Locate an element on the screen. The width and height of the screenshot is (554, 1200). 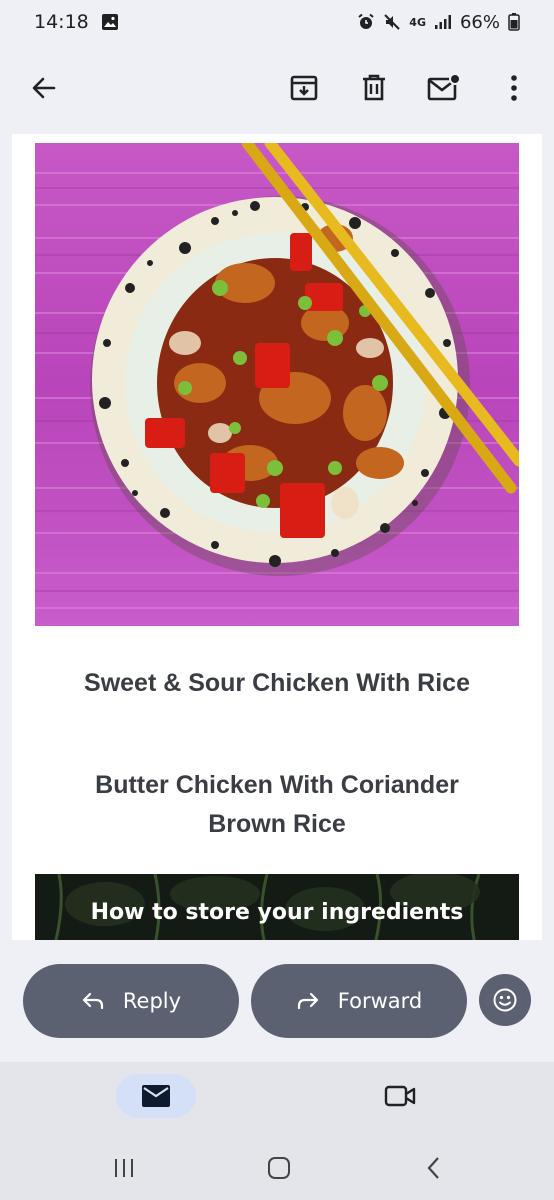
back-button is located at coordinates (44, 88).